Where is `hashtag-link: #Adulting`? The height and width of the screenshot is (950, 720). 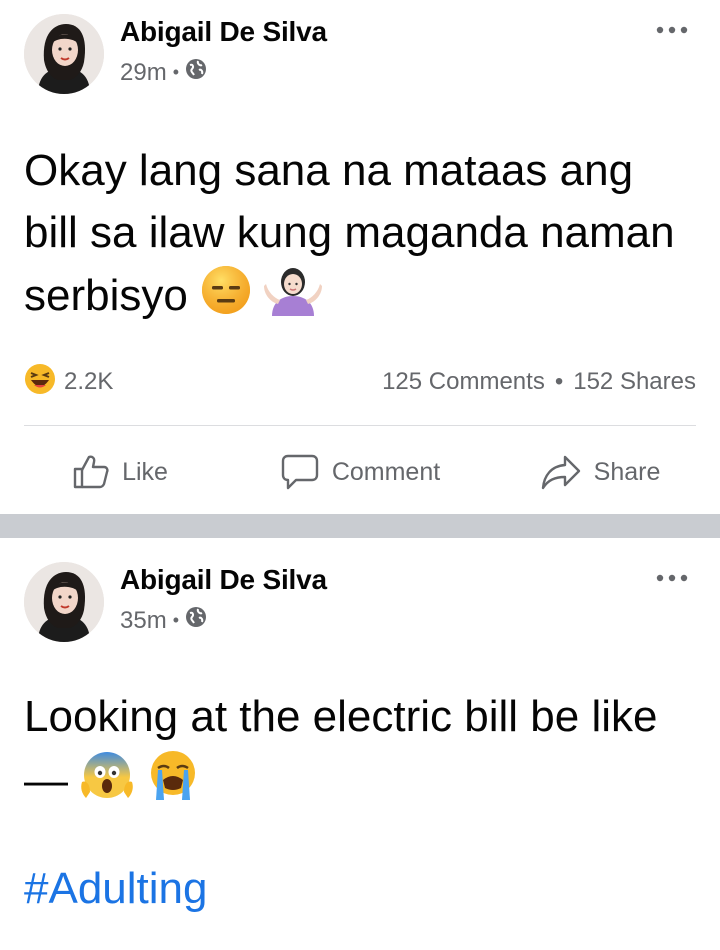
hashtag-link: #Adulting is located at coordinates (115, 889).